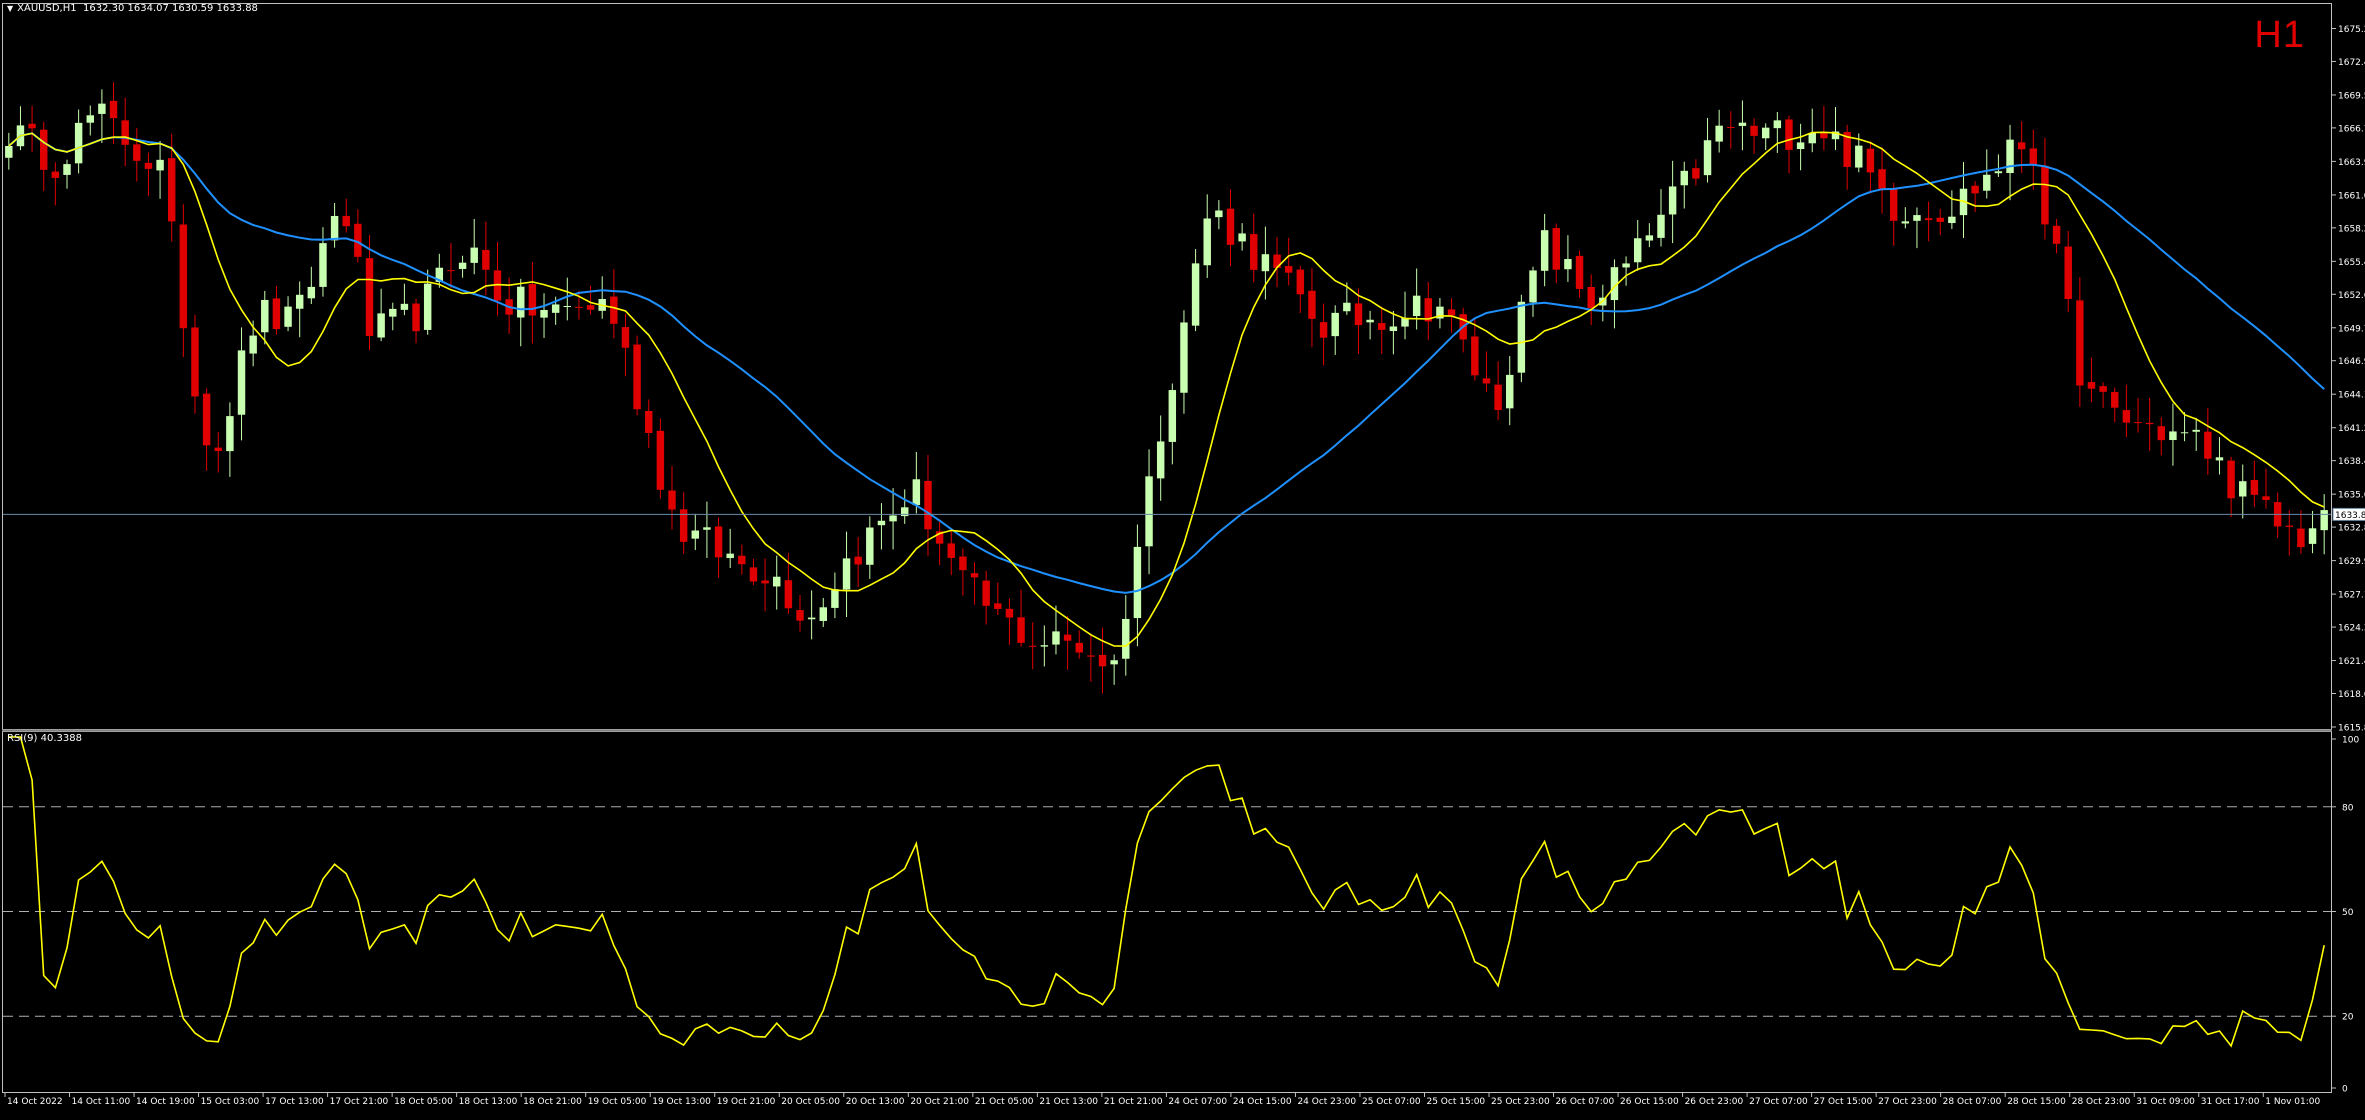 The height and width of the screenshot is (1120, 2365). I want to click on time-tick-label: 28 Oct 23:00, so click(2101, 1102).